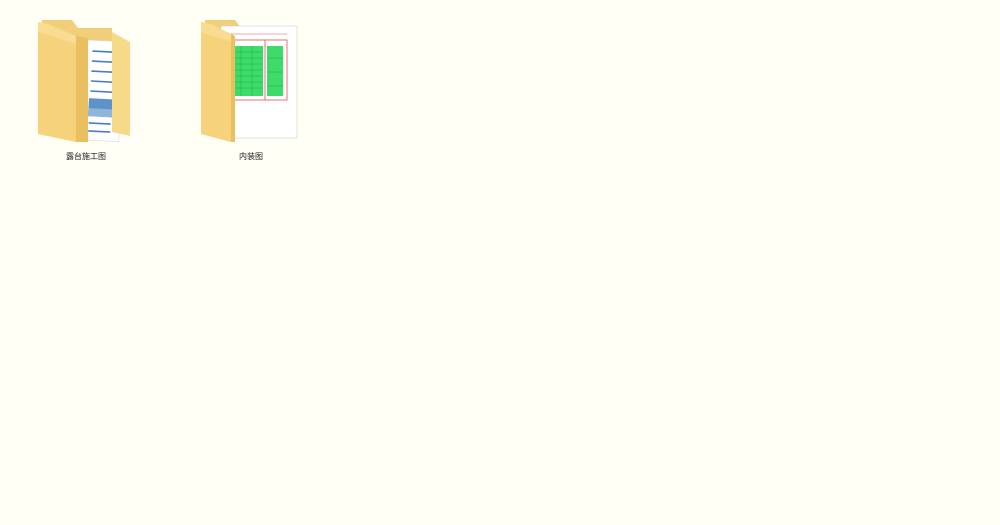 The image size is (1000, 525). What do you see at coordinates (86, 156) in the screenshot?
I see `folder-label: 露台施工图` at bounding box center [86, 156].